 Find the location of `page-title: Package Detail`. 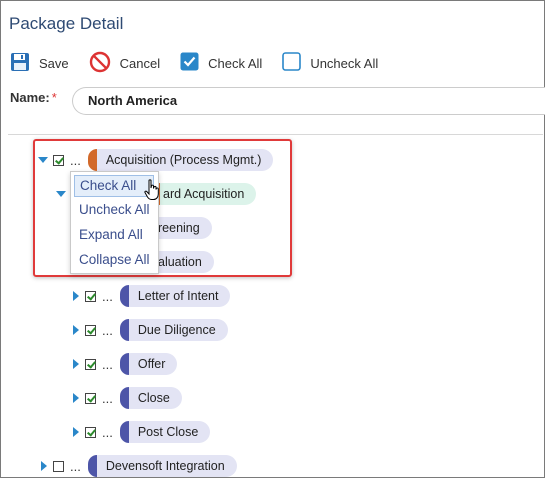

page-title: Package Detail is located at coordinates (66, 23).